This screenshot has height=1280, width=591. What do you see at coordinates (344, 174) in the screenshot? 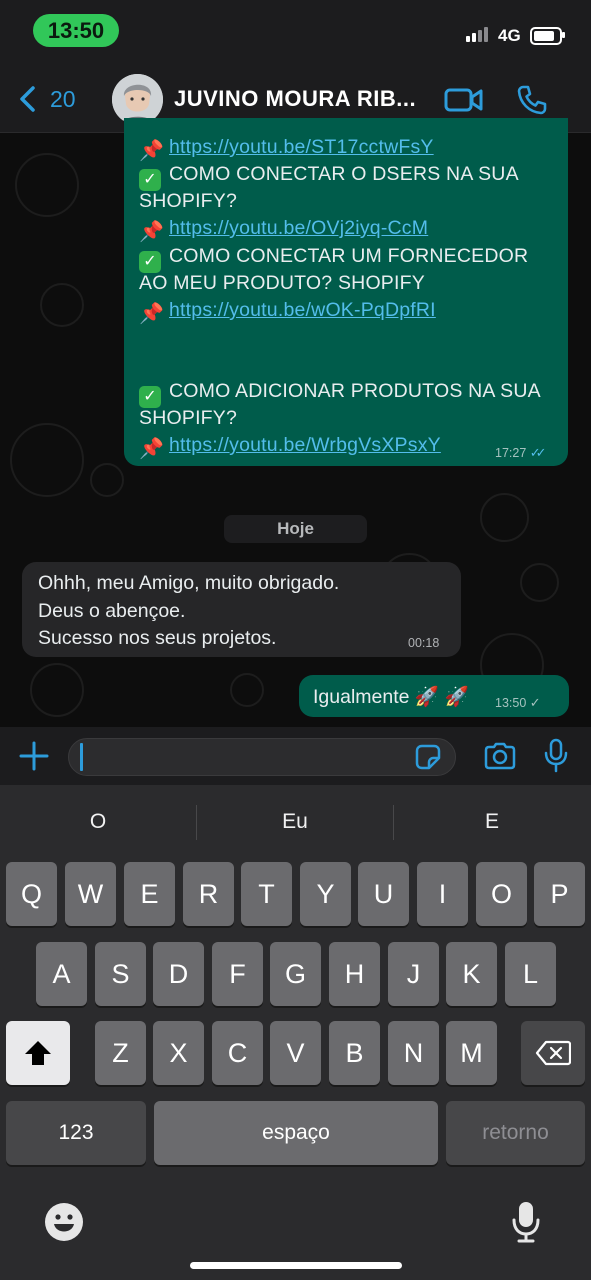
I see `message-text: COMO CONECTAR O DSERS NA SUA` at bounding box center [344, 174].